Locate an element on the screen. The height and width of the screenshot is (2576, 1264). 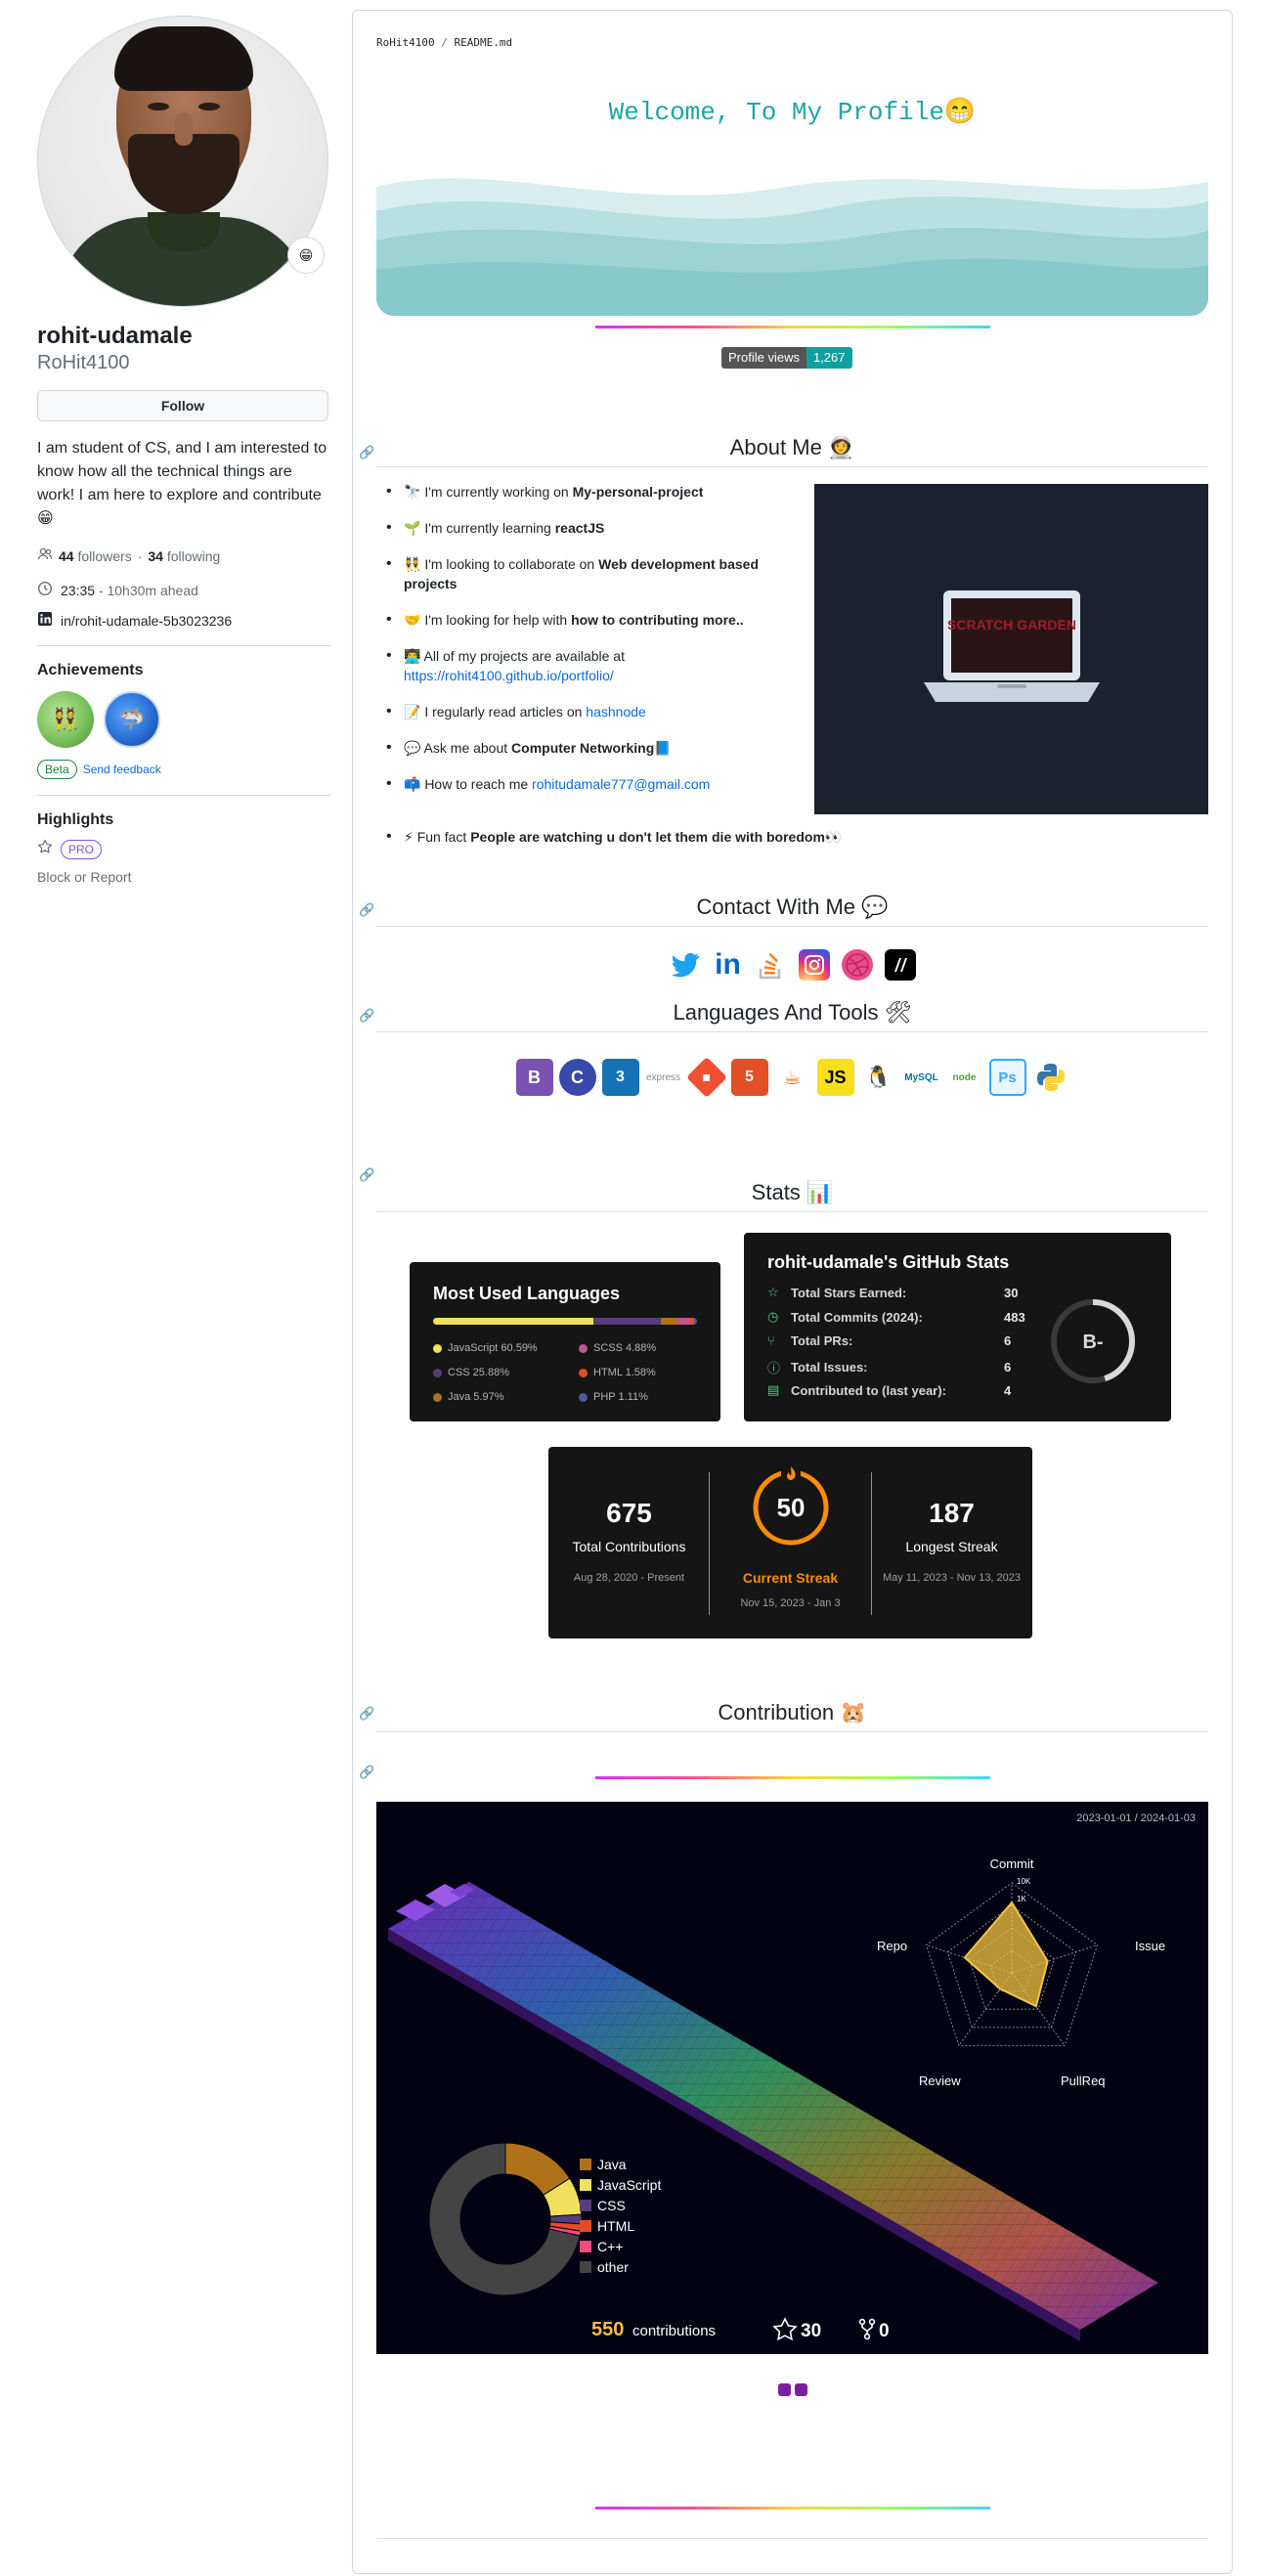
css3-icon: 3 is located at coordinates (620, 1077).